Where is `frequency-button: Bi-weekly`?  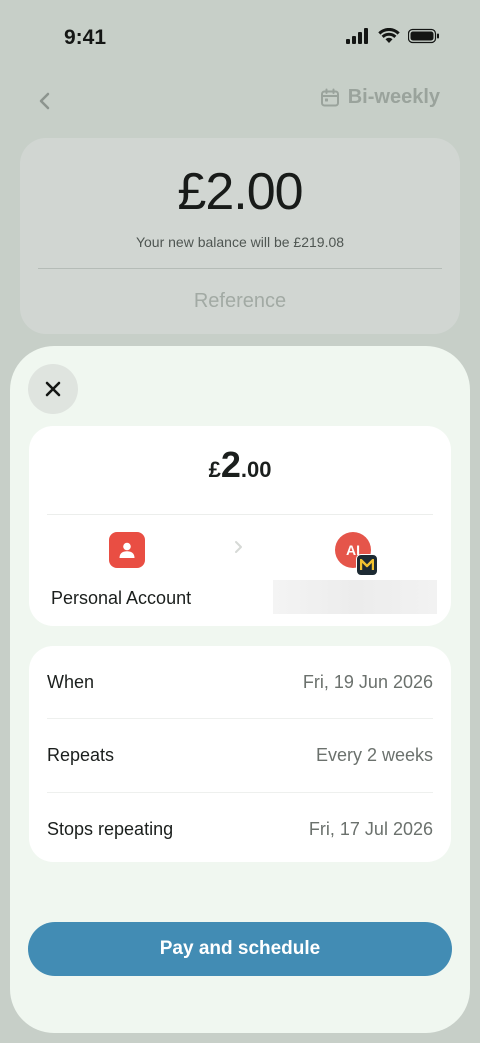
frequency-button: Bi-weekly is located at coordinates (380, 97).